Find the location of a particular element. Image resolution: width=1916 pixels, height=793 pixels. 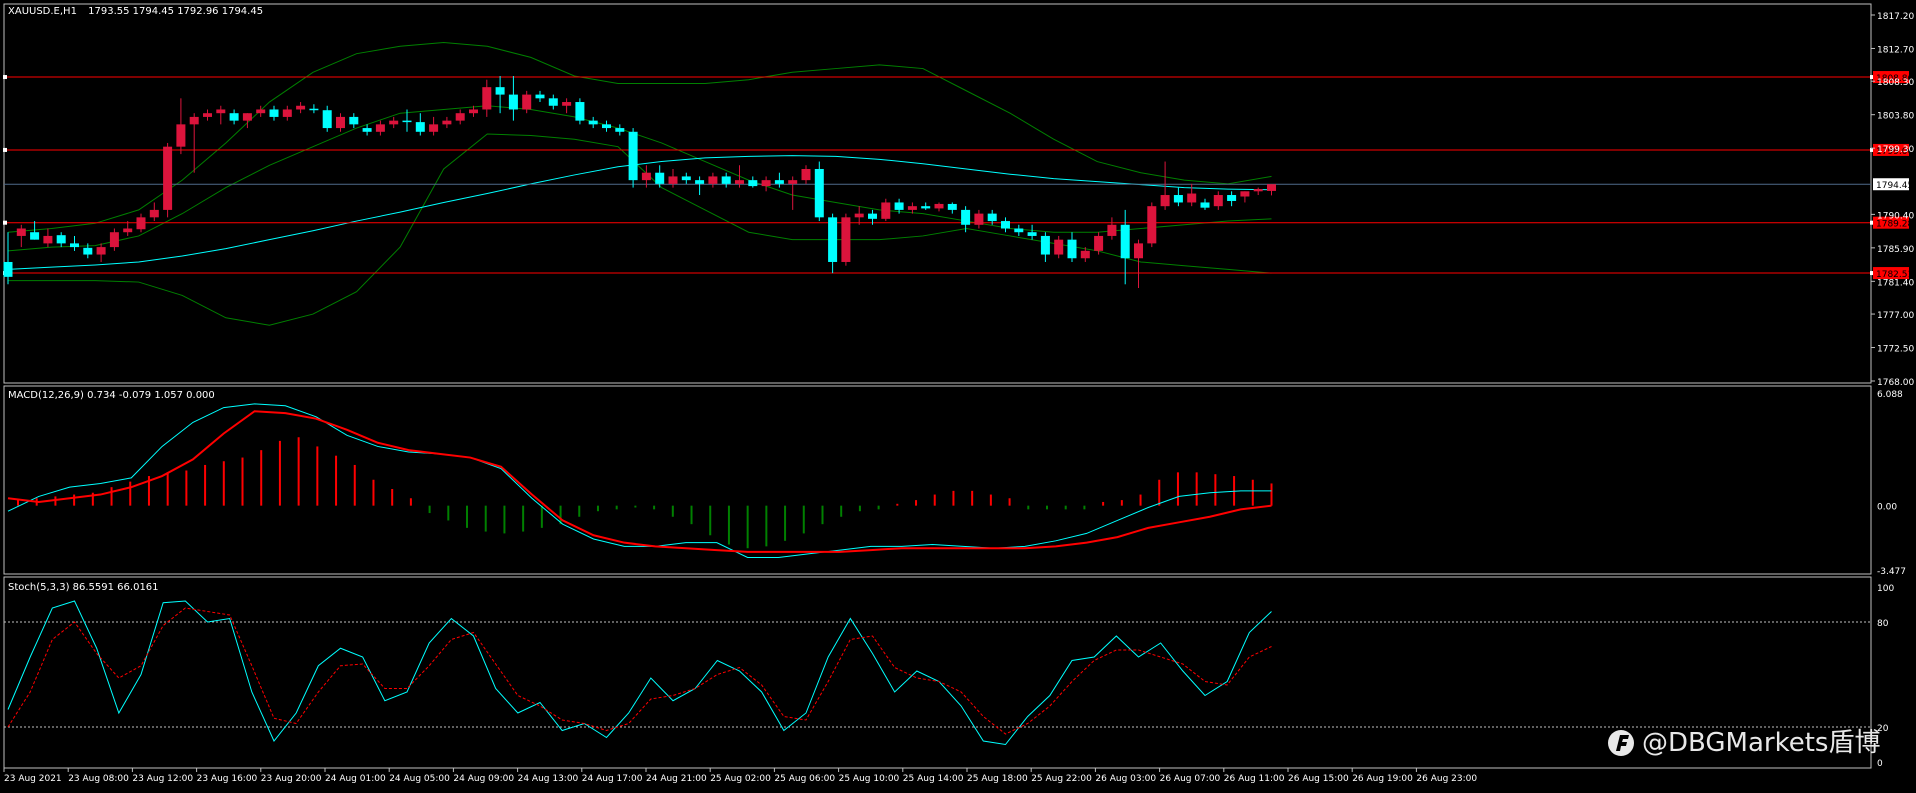

time-label-6: 24 Aug 05:00 is located at coordinates (419, 779).